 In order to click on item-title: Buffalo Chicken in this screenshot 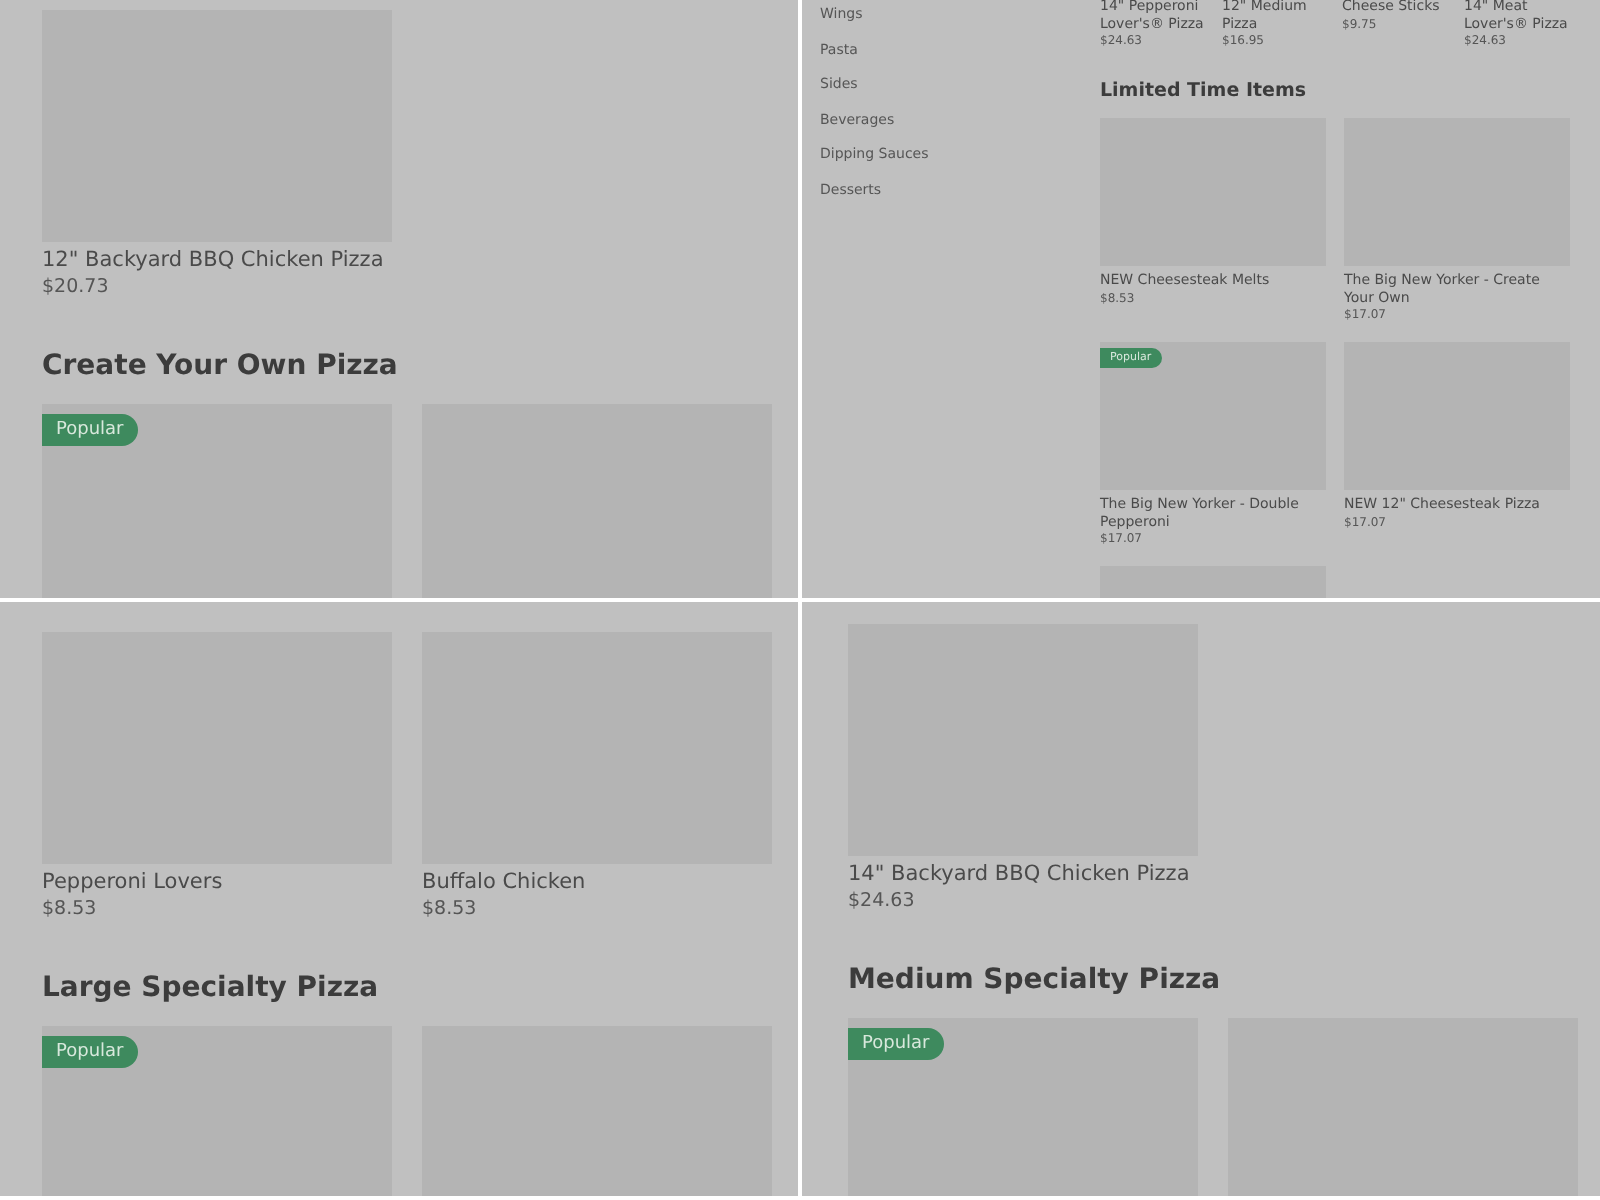, I will do `click(597, 882)`.